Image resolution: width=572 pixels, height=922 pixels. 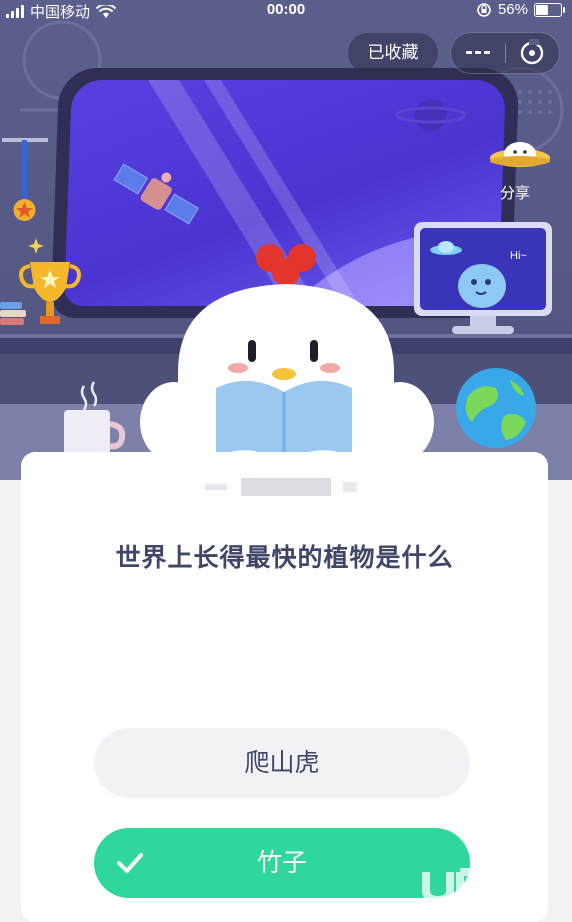 I want to click on answer-option-label: 爬山虎, so click(x=282, y=762).